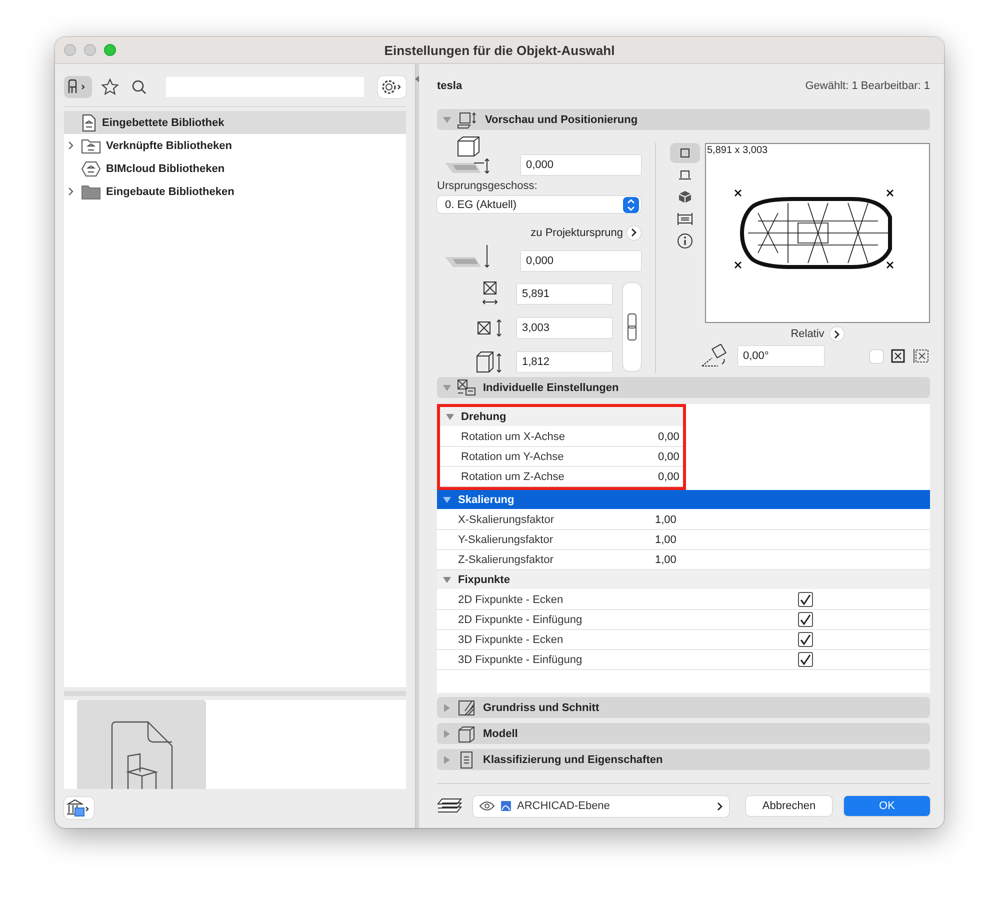  Describe the element at coordinates (685, 197) in the screenshot. I see `cube-icon` at that location.